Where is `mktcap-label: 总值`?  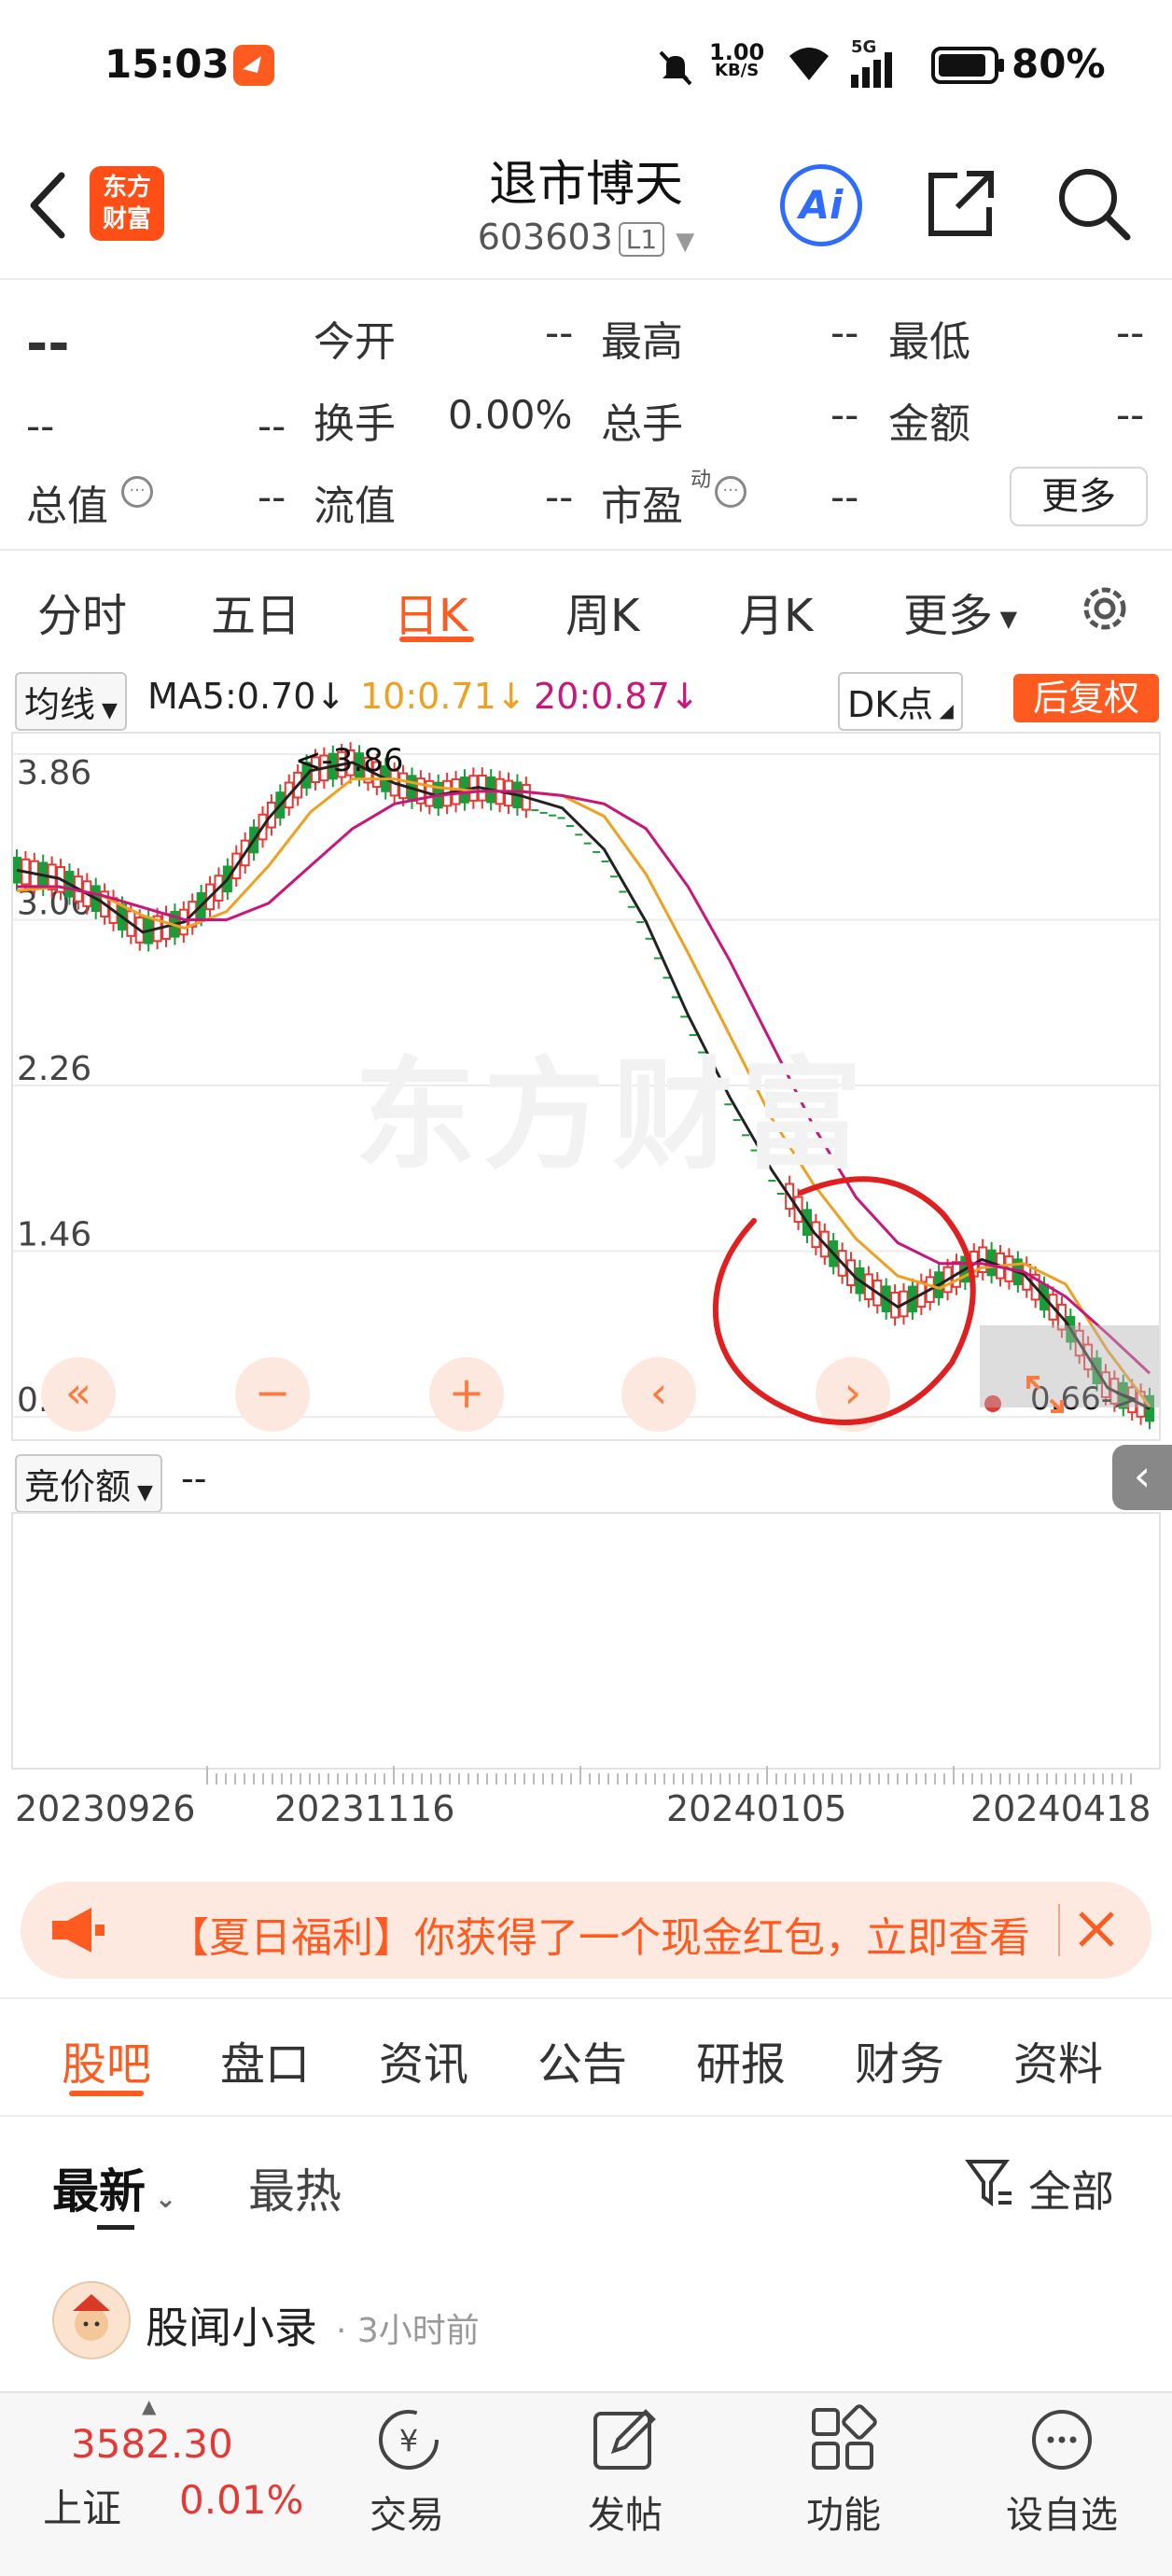 mktcap-label: 总值 is located at coordinates (67, 506).